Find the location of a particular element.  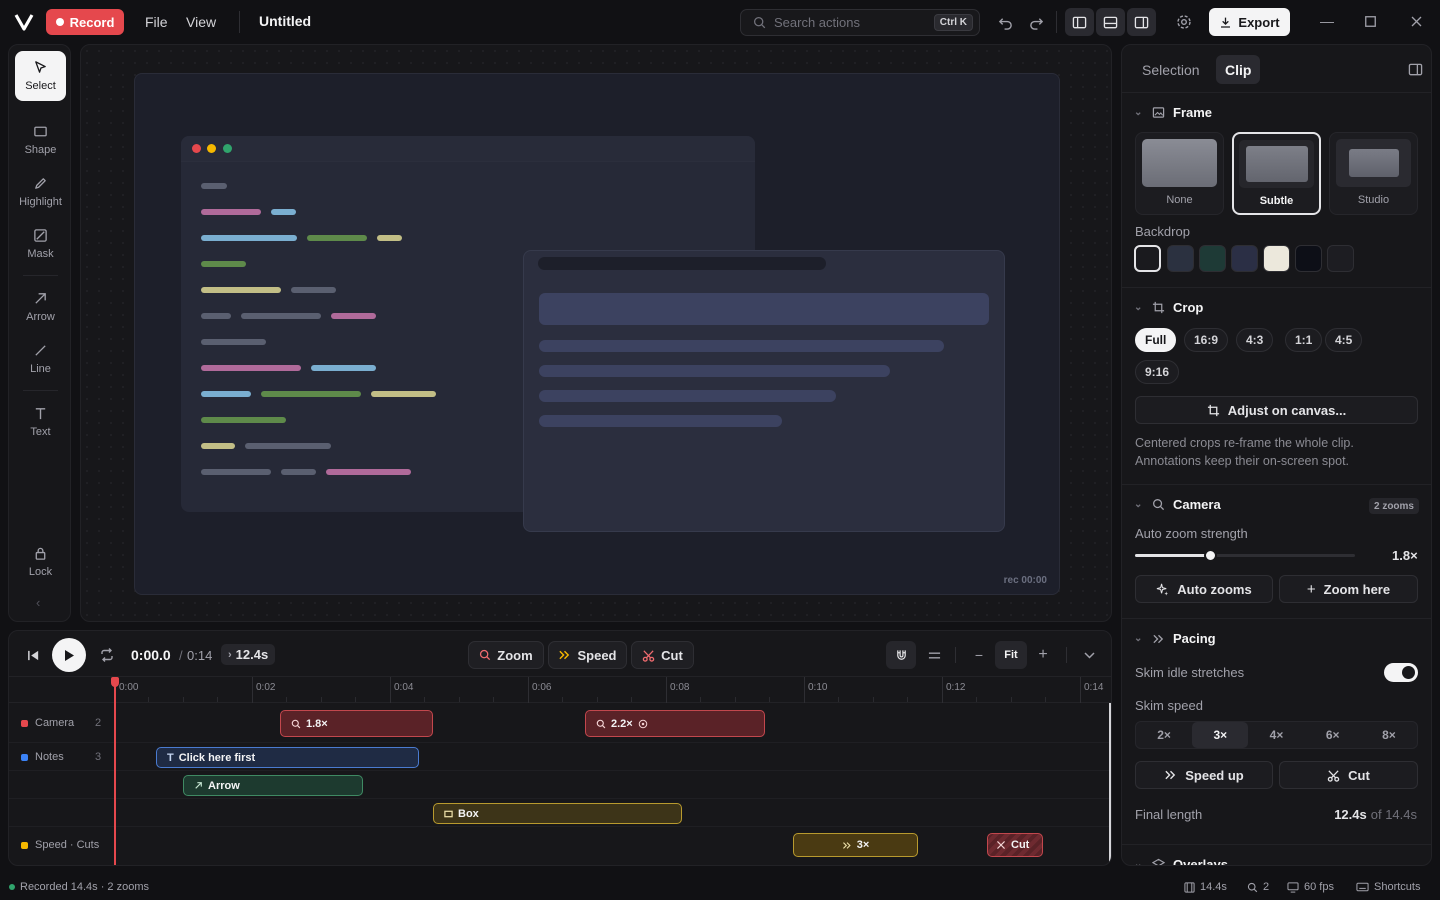

zoom-icon is located at coordinates (485, 655).